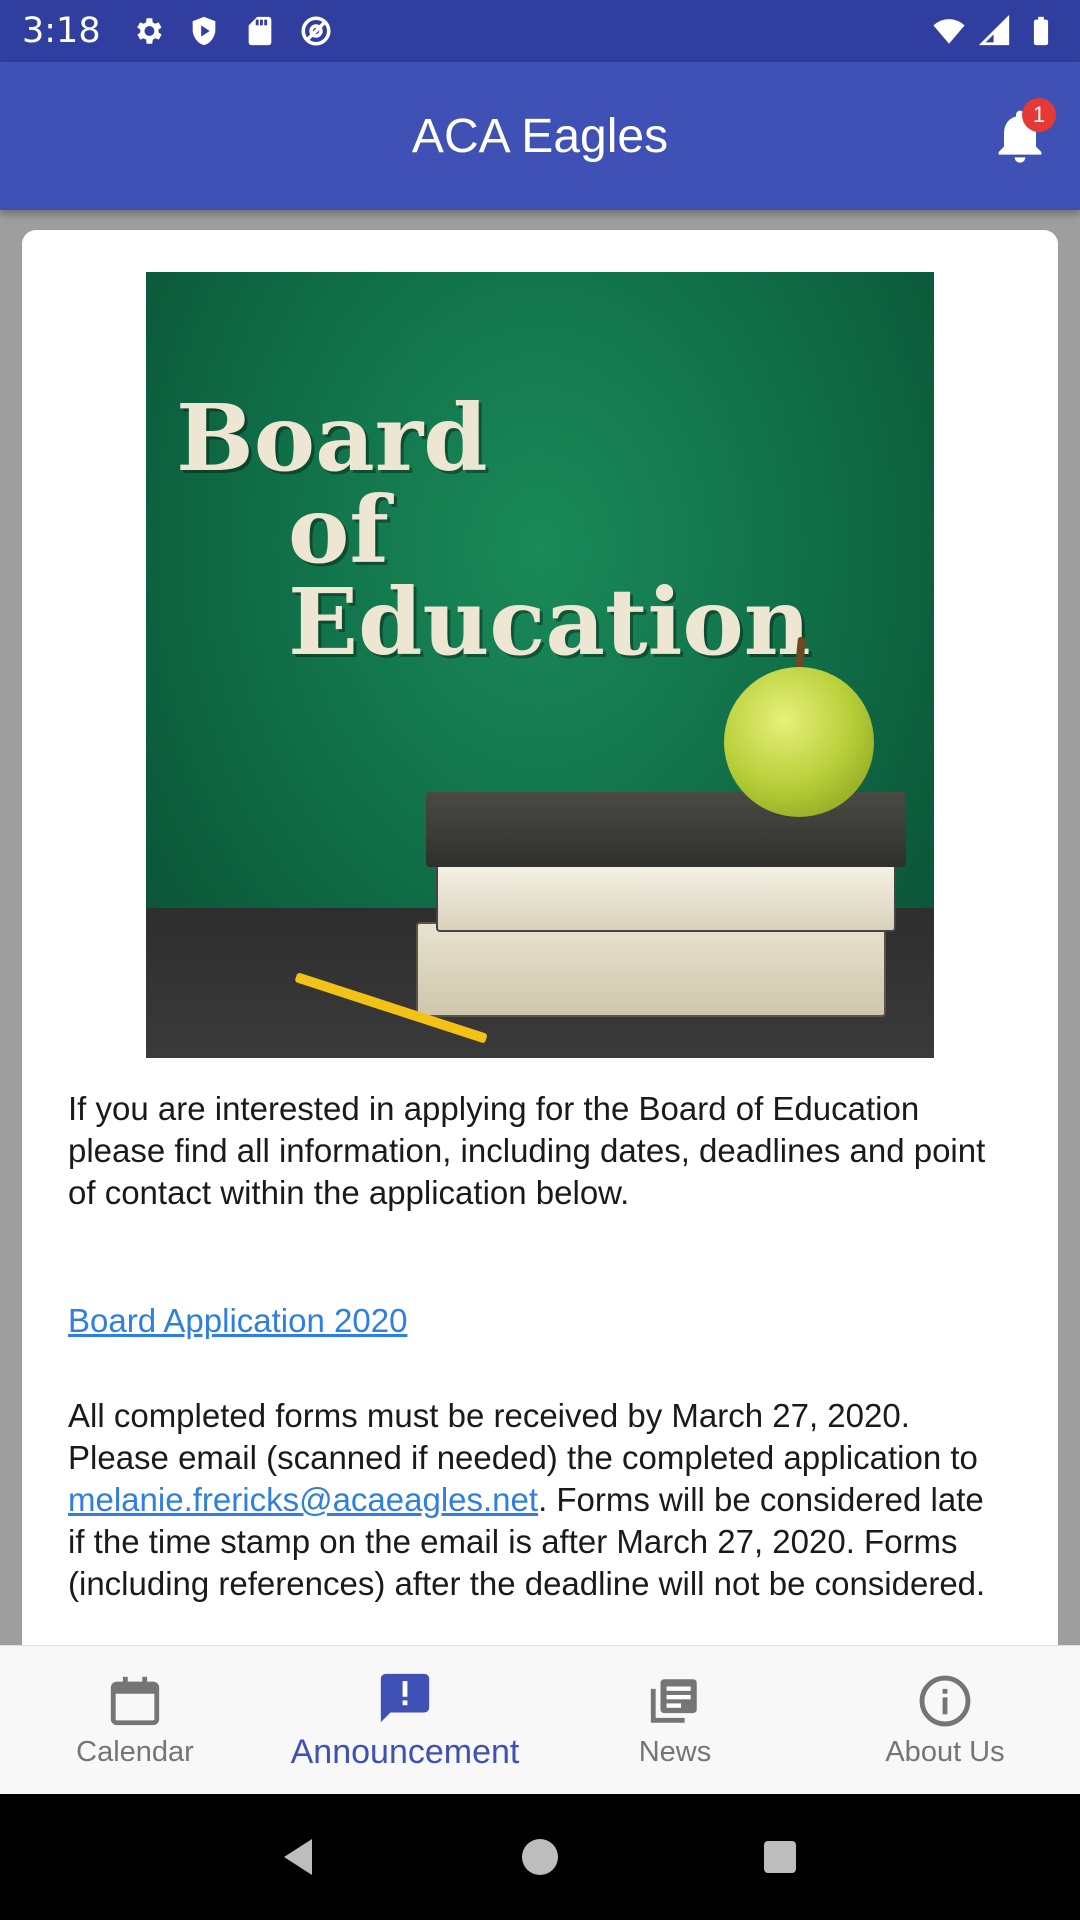 This screenshot has height=1920, width=1080. What do you see at coordinates (332, 438) in the screenshot?
I see `hero-title-line1: Board` at bounding box center [332, 438].